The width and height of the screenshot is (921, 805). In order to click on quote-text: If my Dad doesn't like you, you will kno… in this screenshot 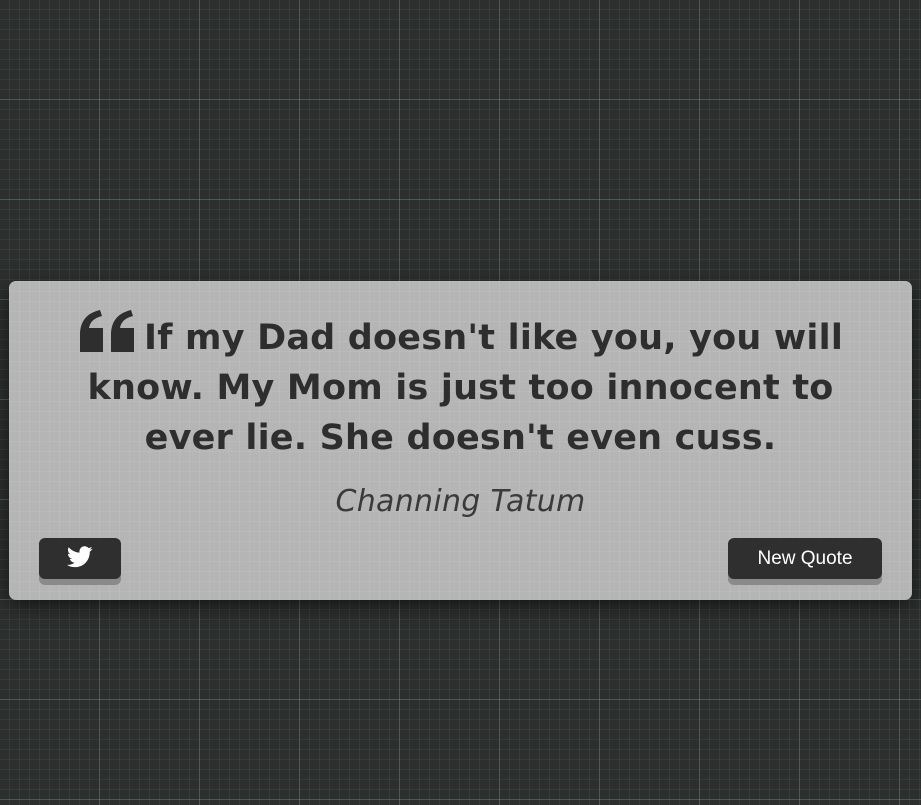, I will do `click(465, 388)`.